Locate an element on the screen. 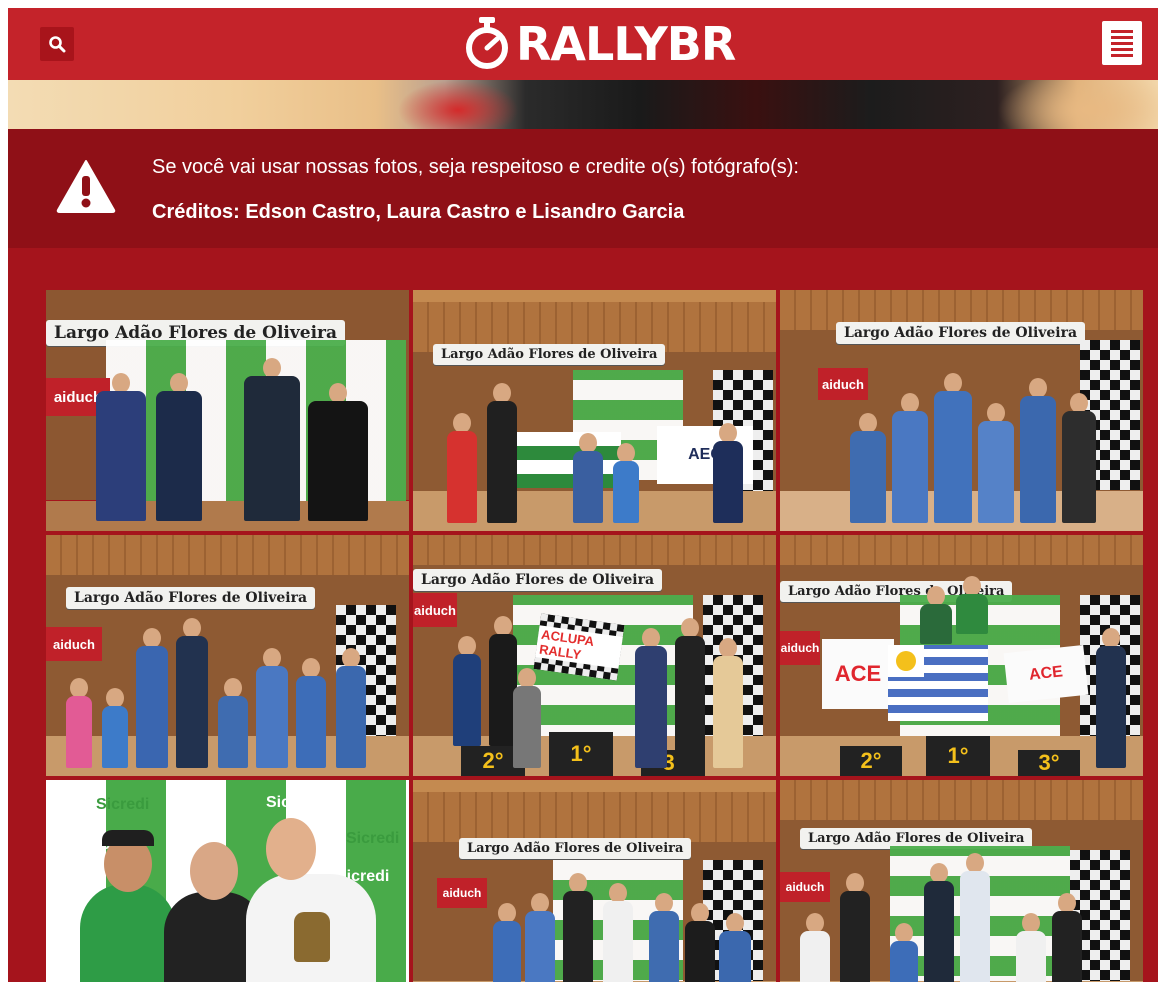 The image size is (1166, 982). team-banner: ACLUPA RALLY is located at coordinates (579, 647).